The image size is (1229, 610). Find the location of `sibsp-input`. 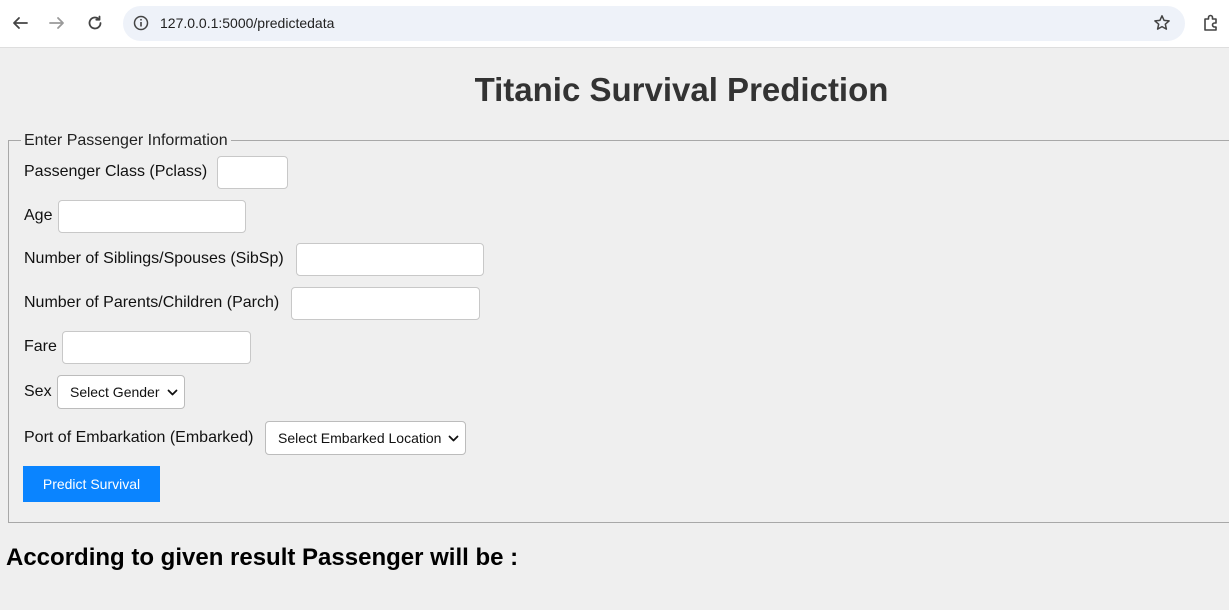

sibsp-input is located at coordinates (390, 259).